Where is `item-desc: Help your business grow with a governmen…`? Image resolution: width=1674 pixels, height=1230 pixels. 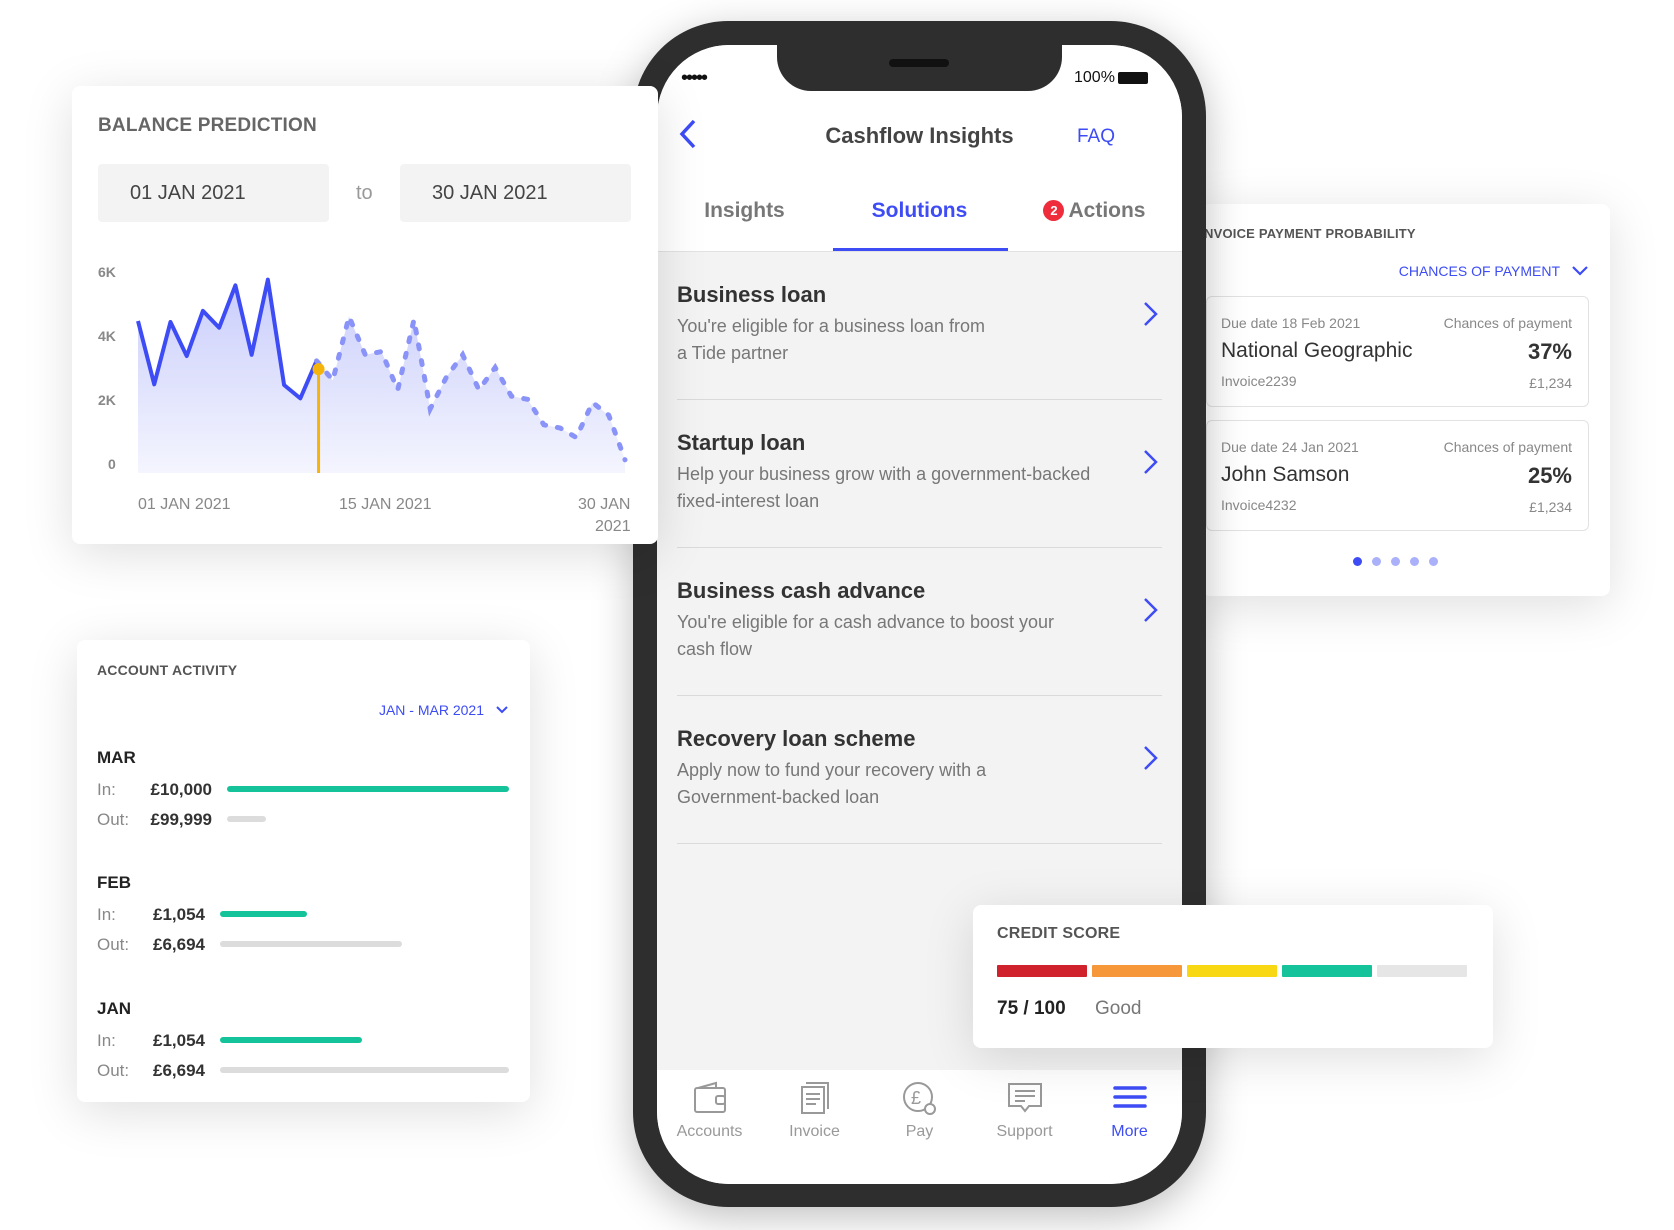 item-desc: Help your business grow with a governmen… is located at coordinates (884, 487).